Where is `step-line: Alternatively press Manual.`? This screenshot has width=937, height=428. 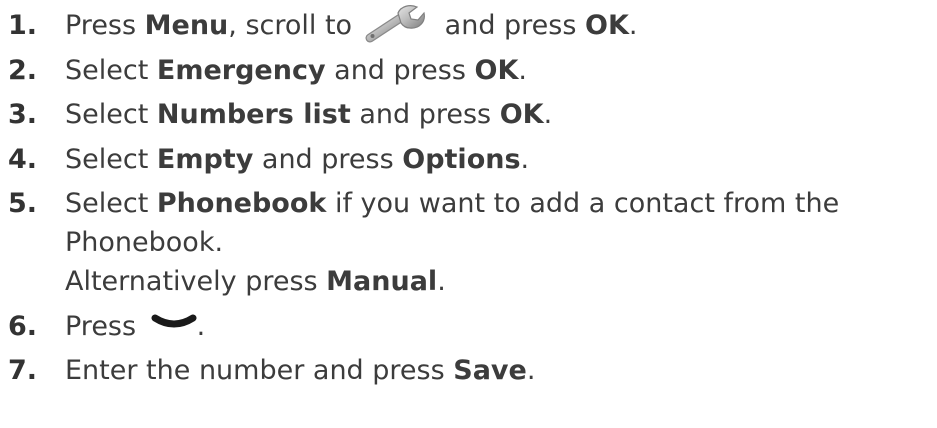 step-line: Alternatively press Manual. is located at coordinates (499, 281).